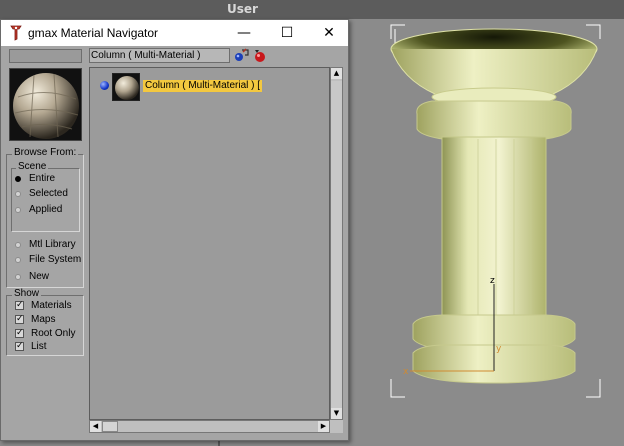 The image size is (624, 446). Describe the element at coordinates (45, 56) in the screenshot. I see `search-name-field` at that location.